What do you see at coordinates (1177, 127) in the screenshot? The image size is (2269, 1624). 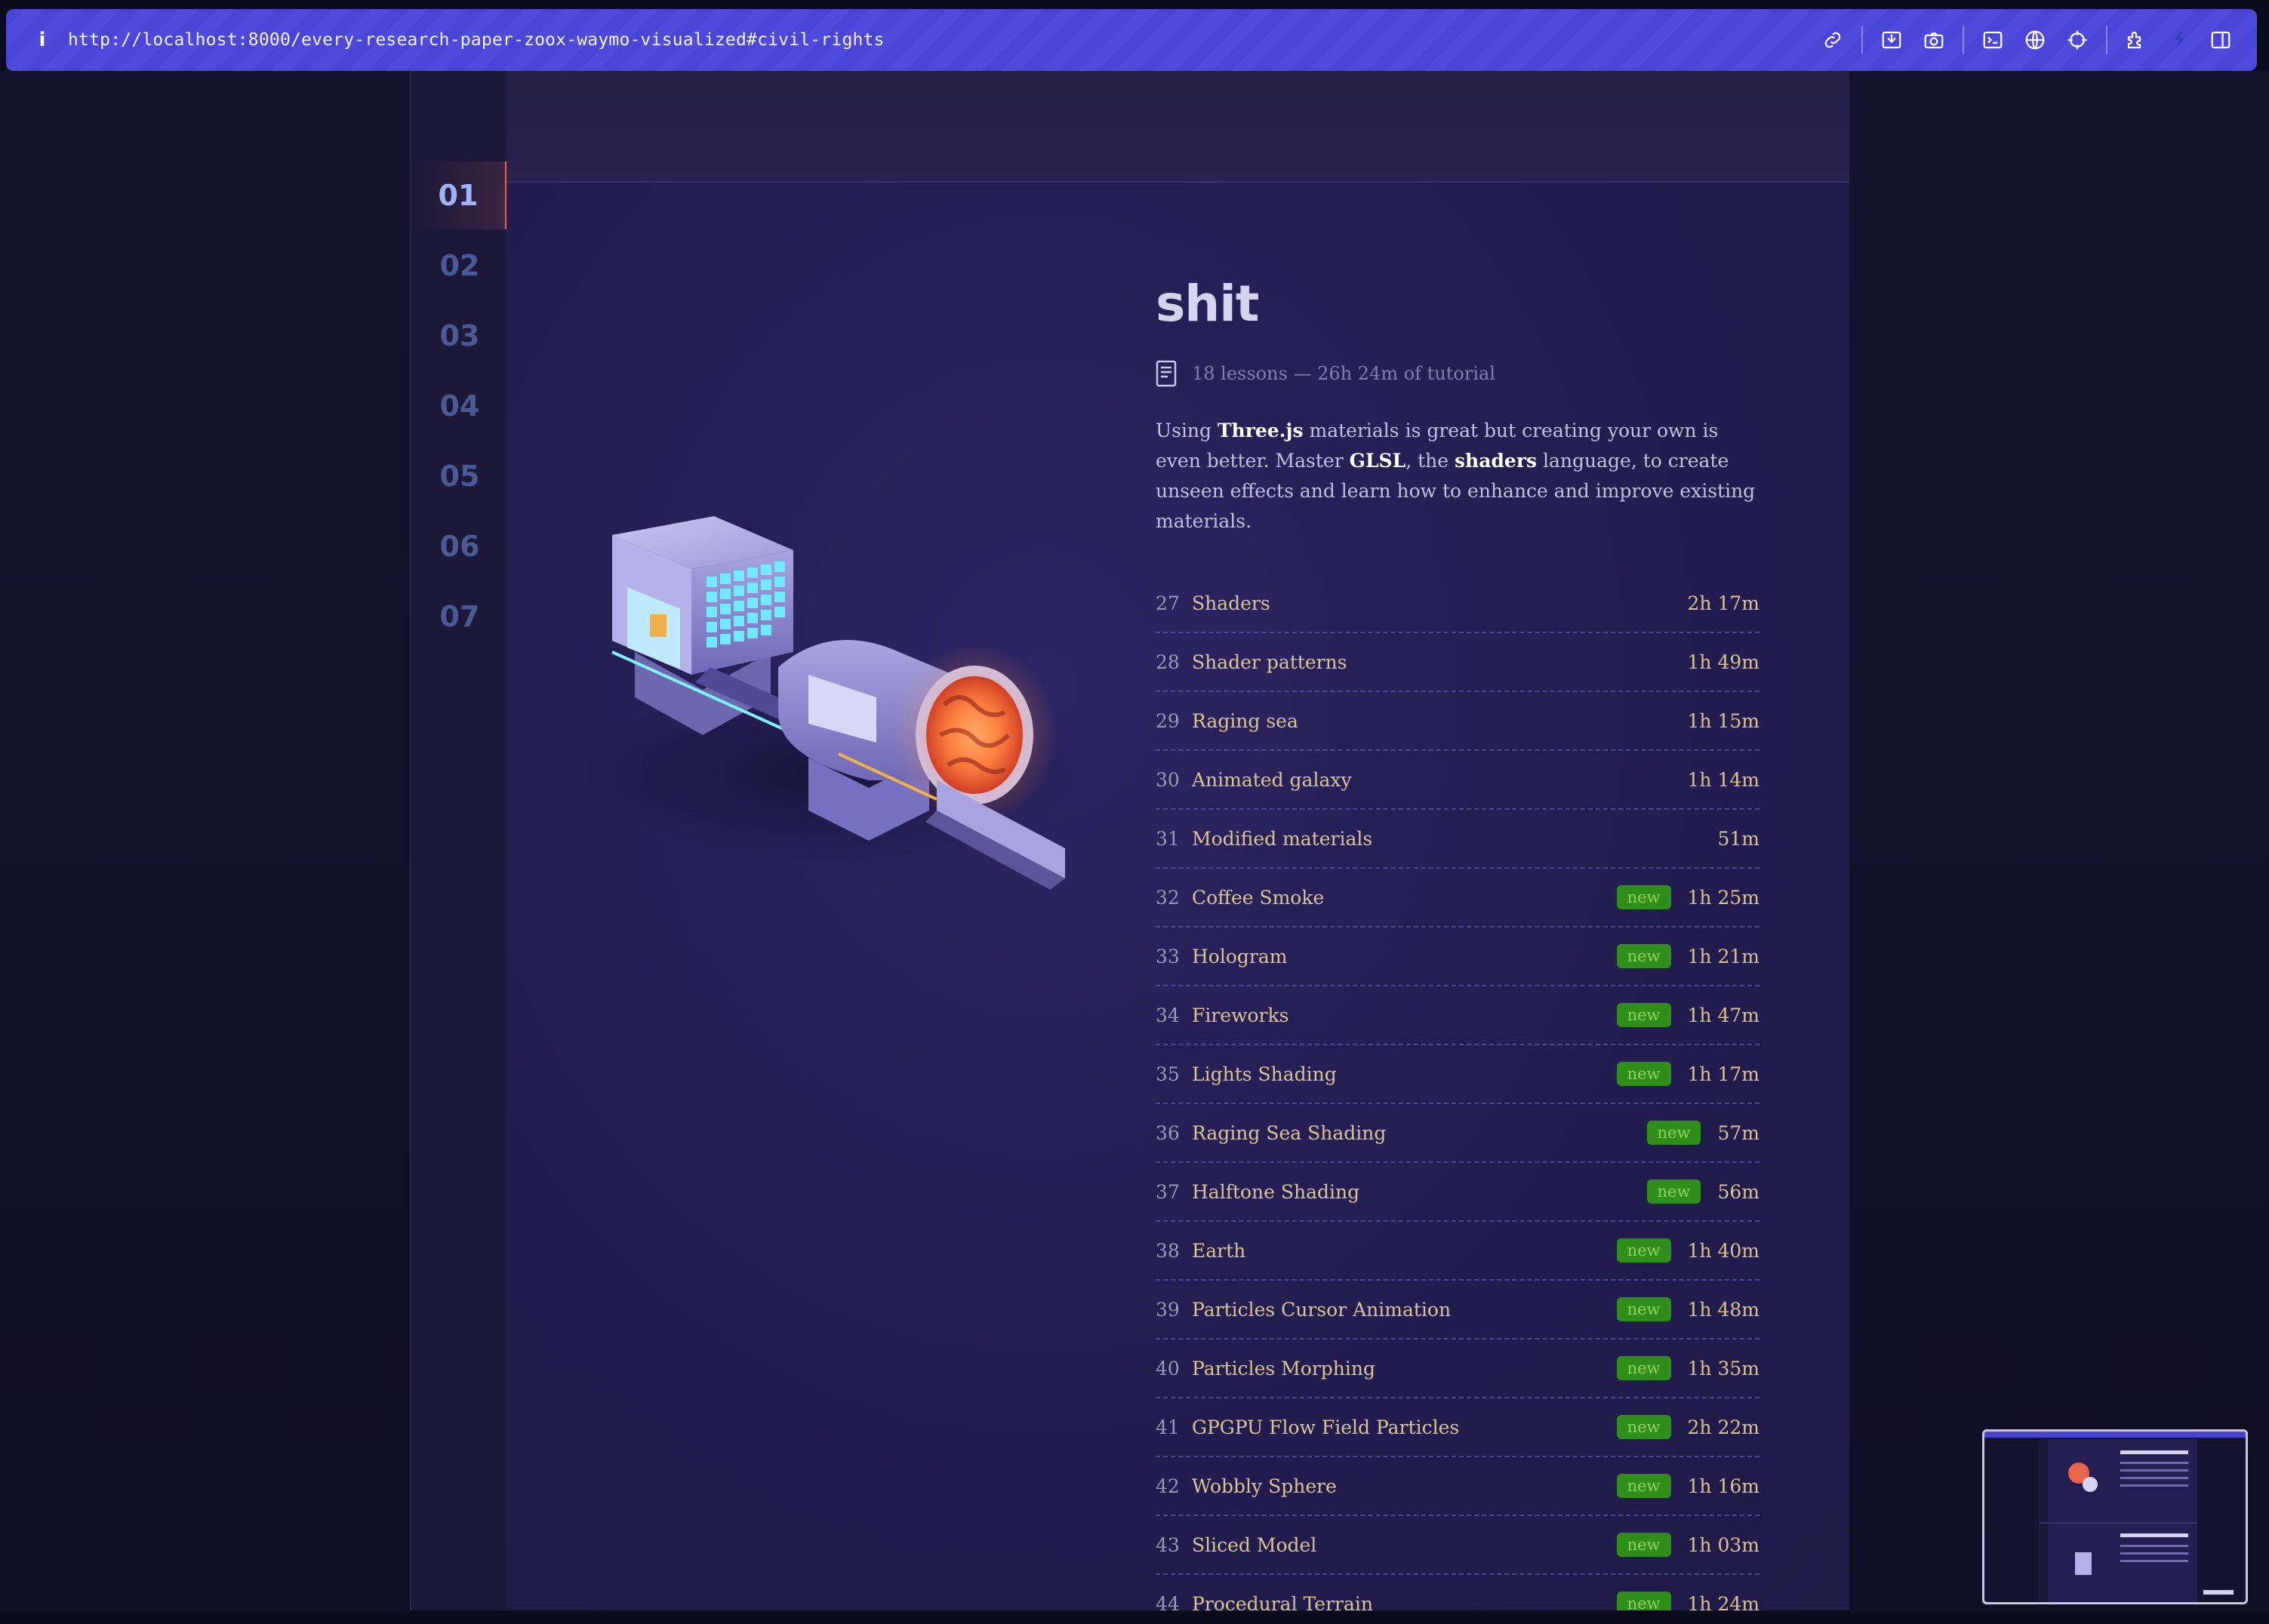 I see `panel-header-strip` at bounding box center [1177, 127].